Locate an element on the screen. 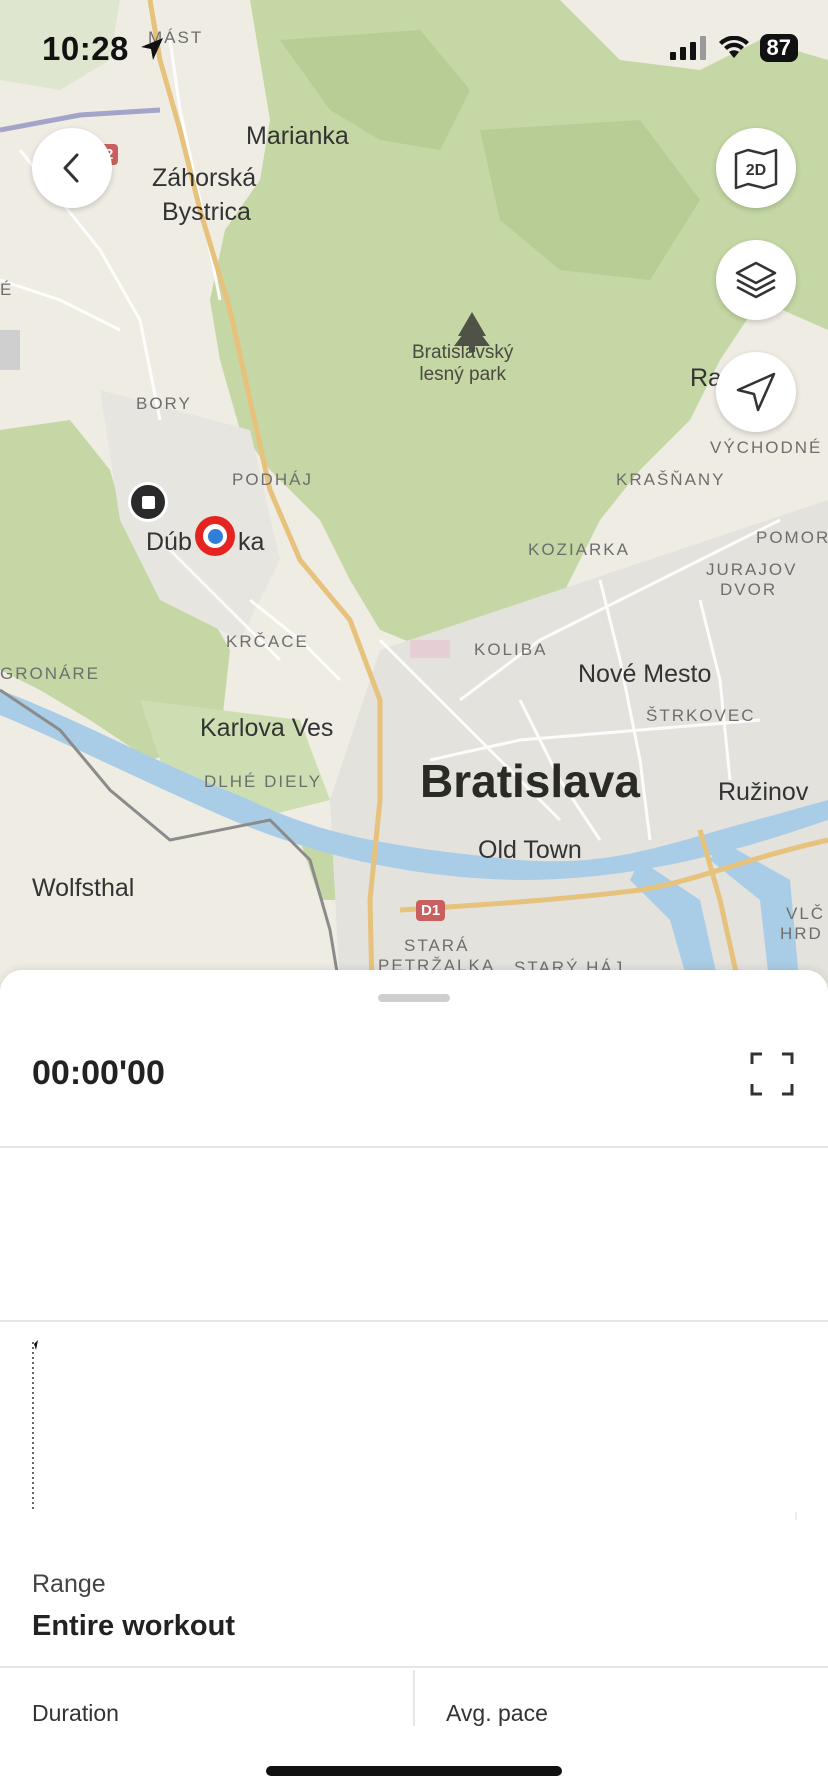 Image resolution: width=828 pixels, height=1792 pixels. map-label-stara: STARÁ is located at coordinates (437, 945).